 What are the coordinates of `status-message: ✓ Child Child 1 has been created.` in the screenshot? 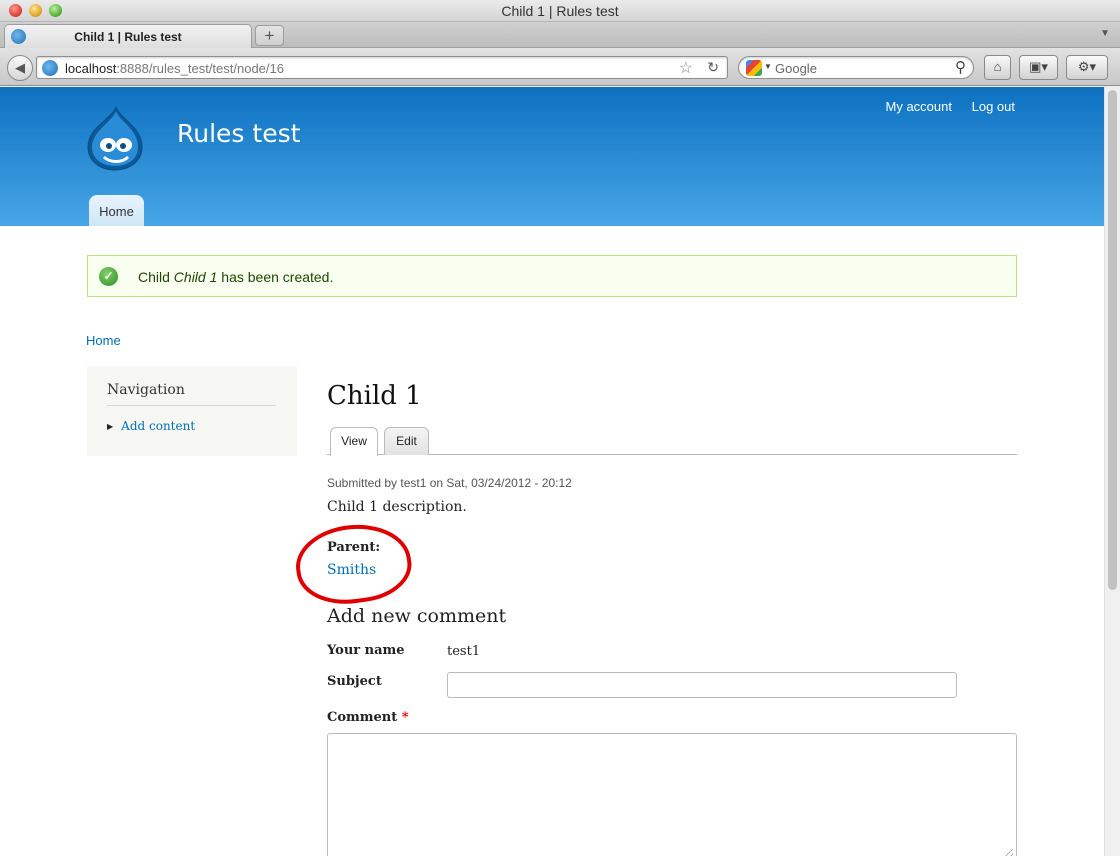 It's located at (552, 276).